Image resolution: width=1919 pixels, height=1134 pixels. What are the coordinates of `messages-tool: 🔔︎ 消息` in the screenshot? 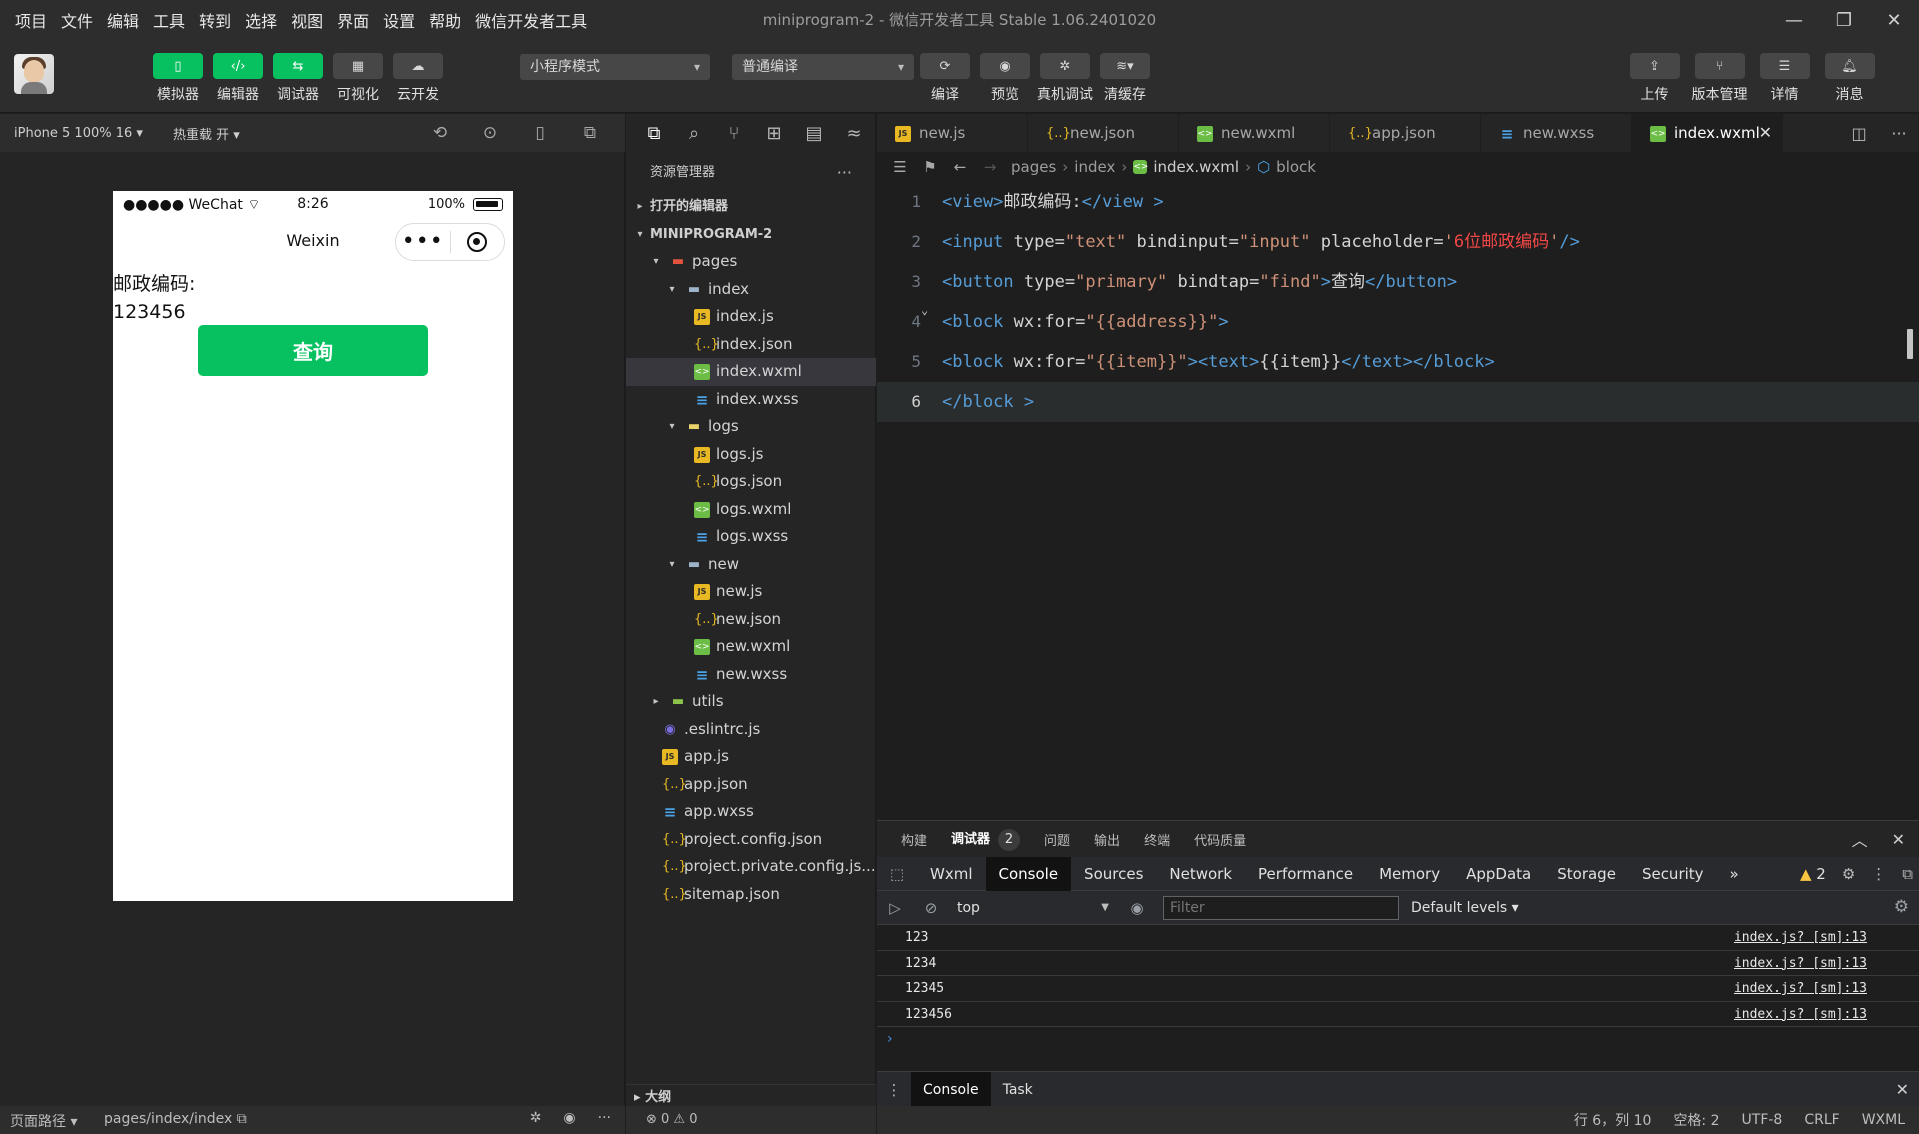 It's located at (1849, 78).